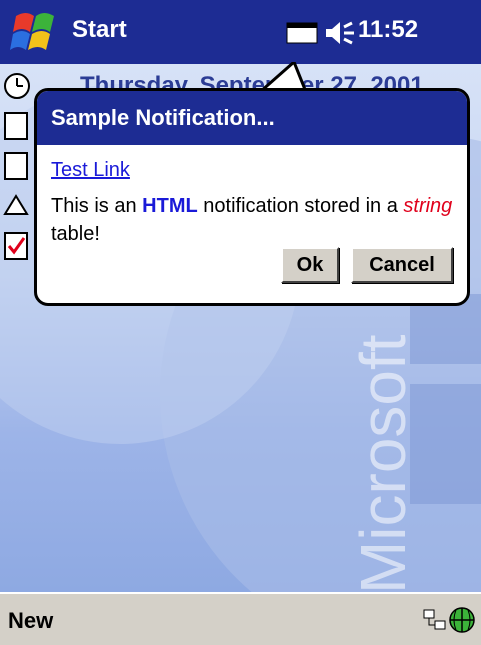  I want to click on contacts-icon, so click(17, 126).